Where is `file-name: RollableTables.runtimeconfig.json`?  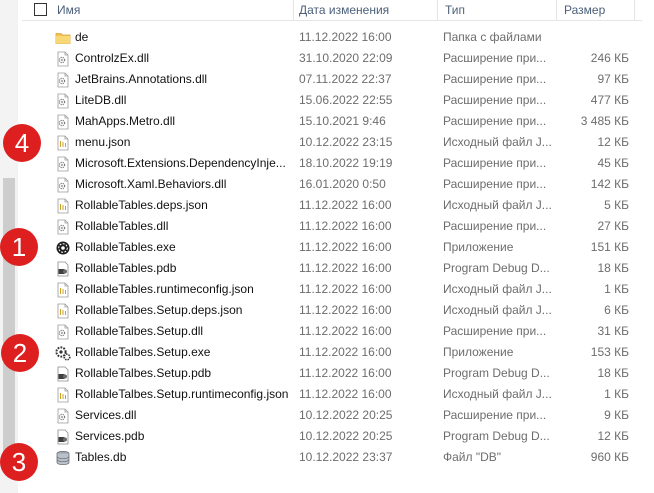 file-name: RollableTables.runtimeconfig.json is located at coordinates (164, 289).